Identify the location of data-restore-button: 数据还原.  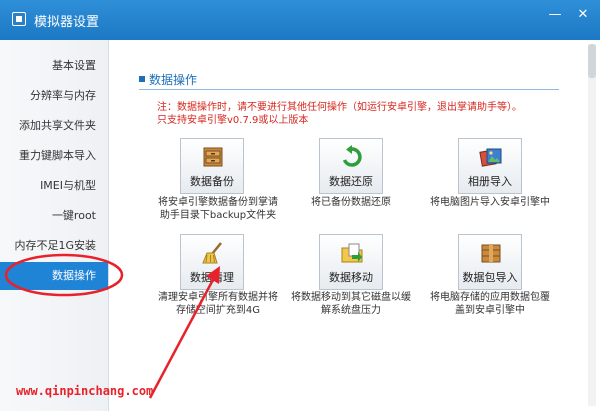
(351, 166).